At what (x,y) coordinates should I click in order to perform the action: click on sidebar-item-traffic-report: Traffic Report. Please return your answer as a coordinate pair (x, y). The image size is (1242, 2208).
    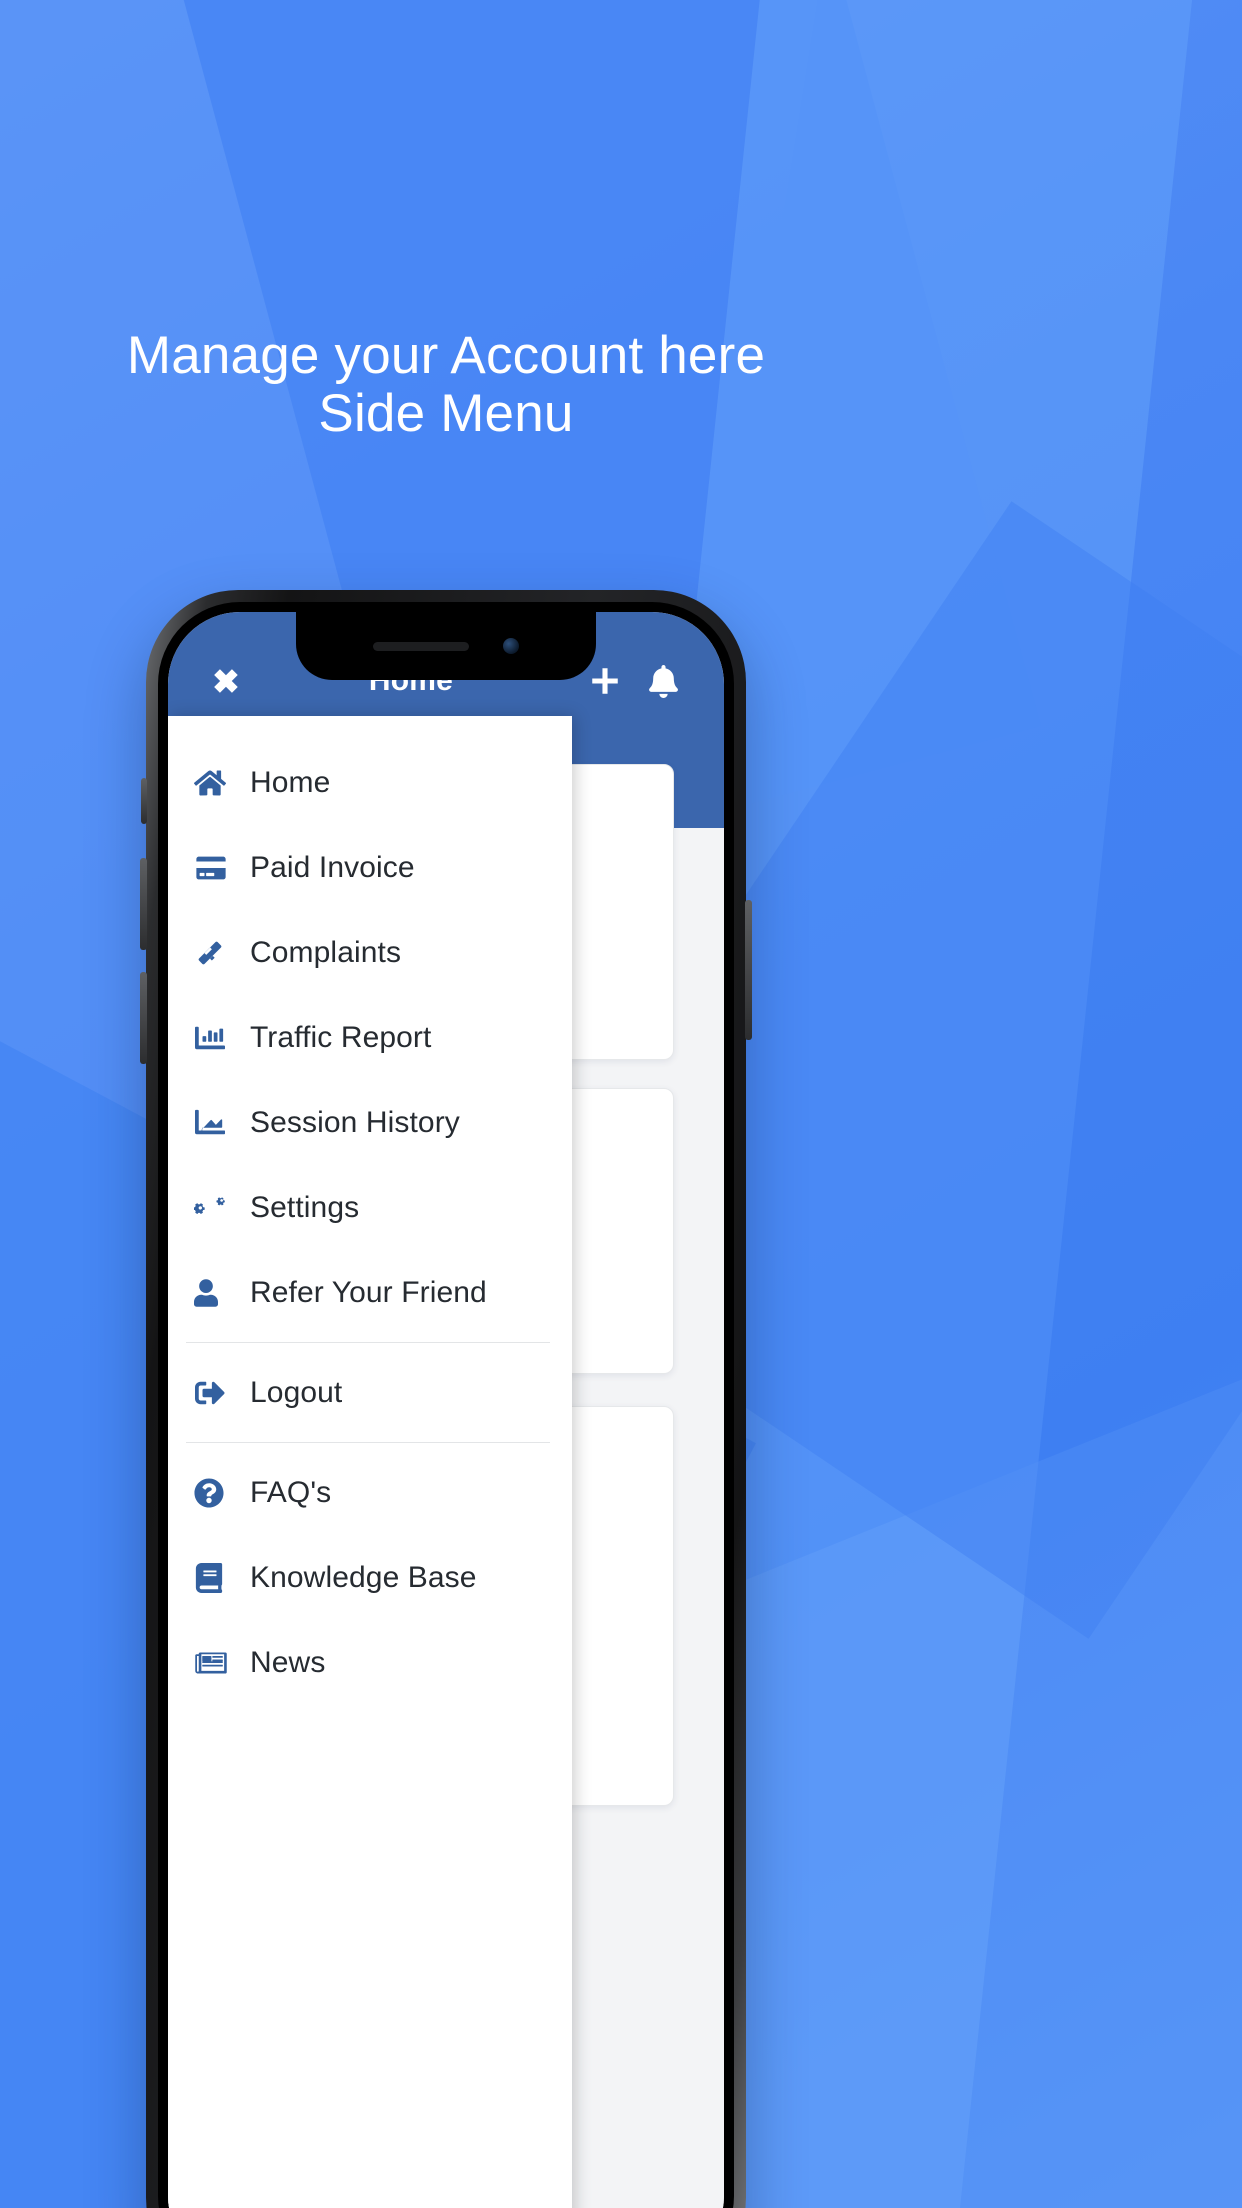
    Looking at the image, I should click on (370, 1037).